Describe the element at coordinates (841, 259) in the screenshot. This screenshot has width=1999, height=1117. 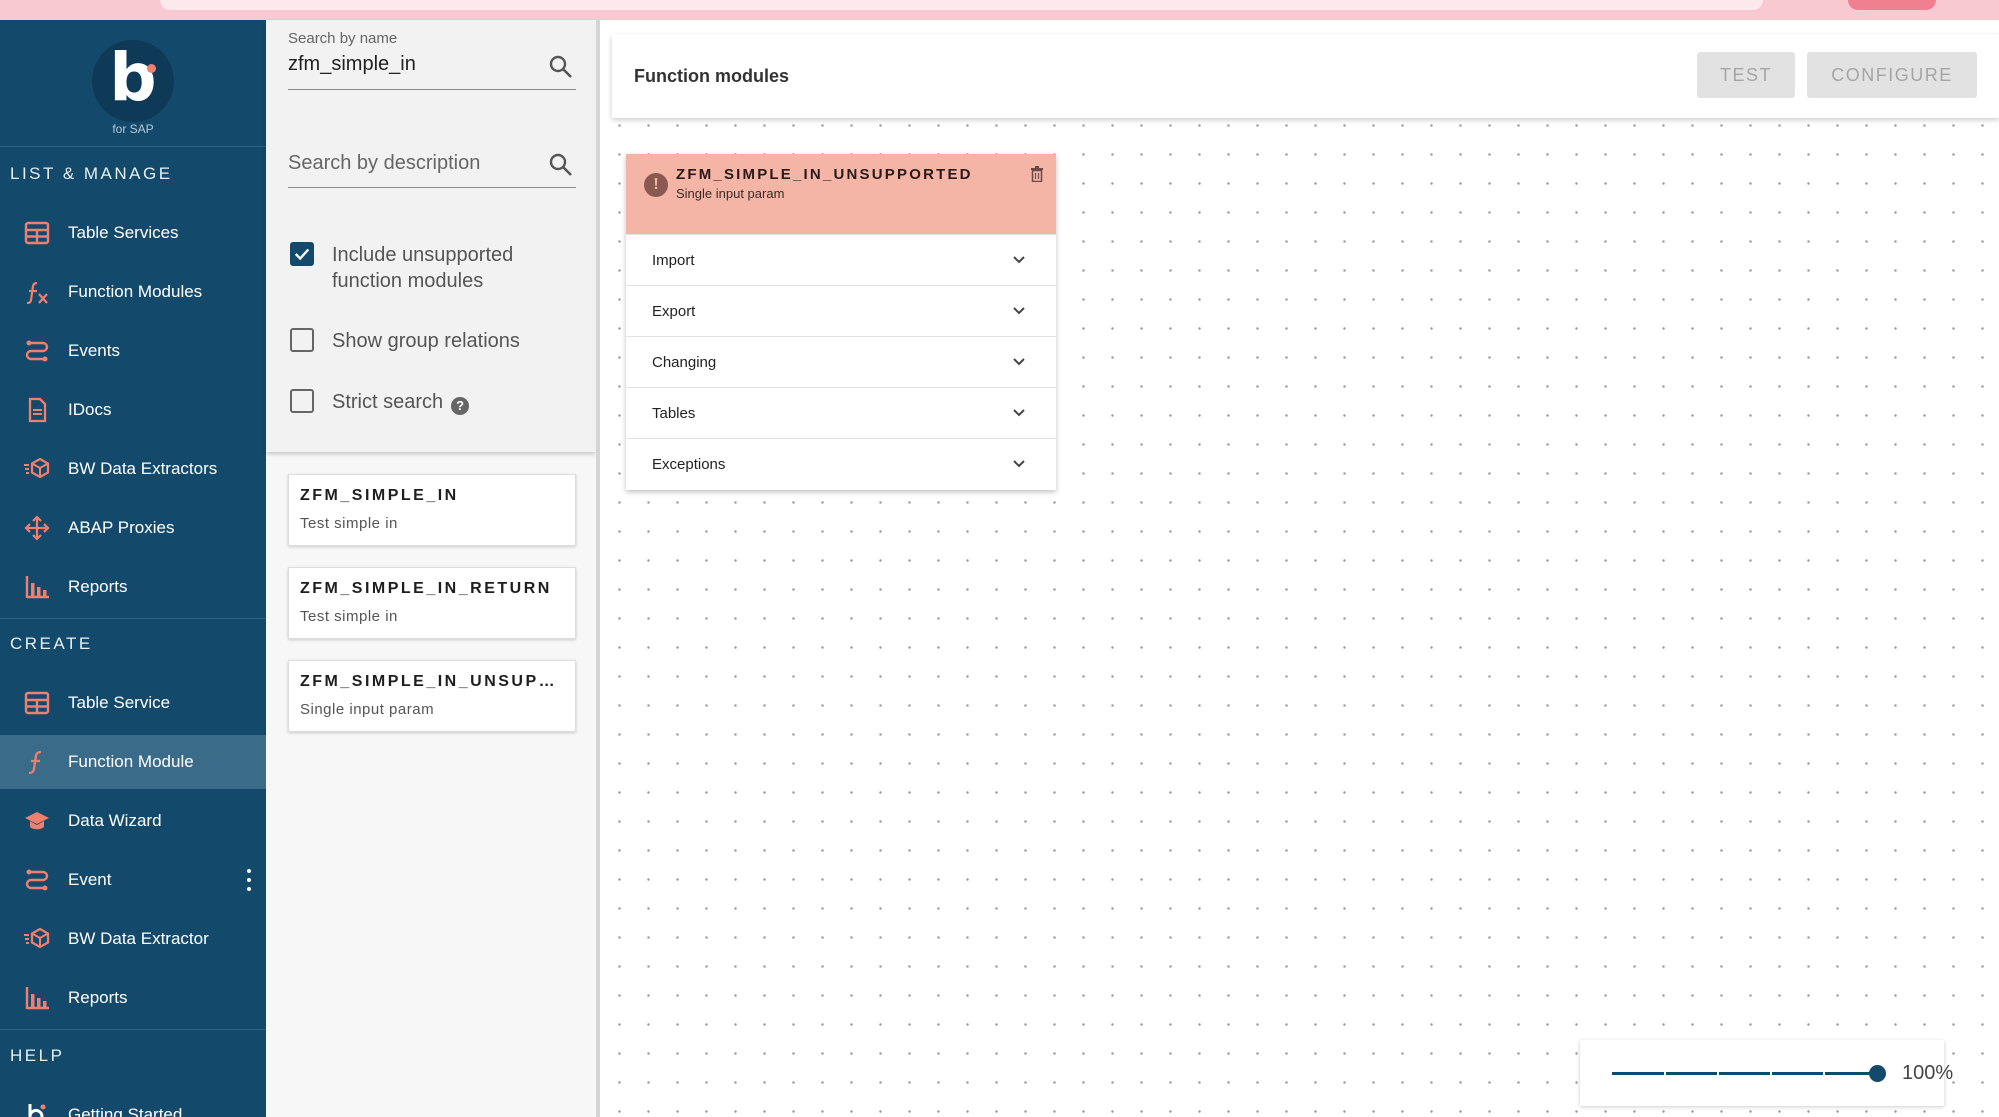
I see `section-import: Import` at that location.